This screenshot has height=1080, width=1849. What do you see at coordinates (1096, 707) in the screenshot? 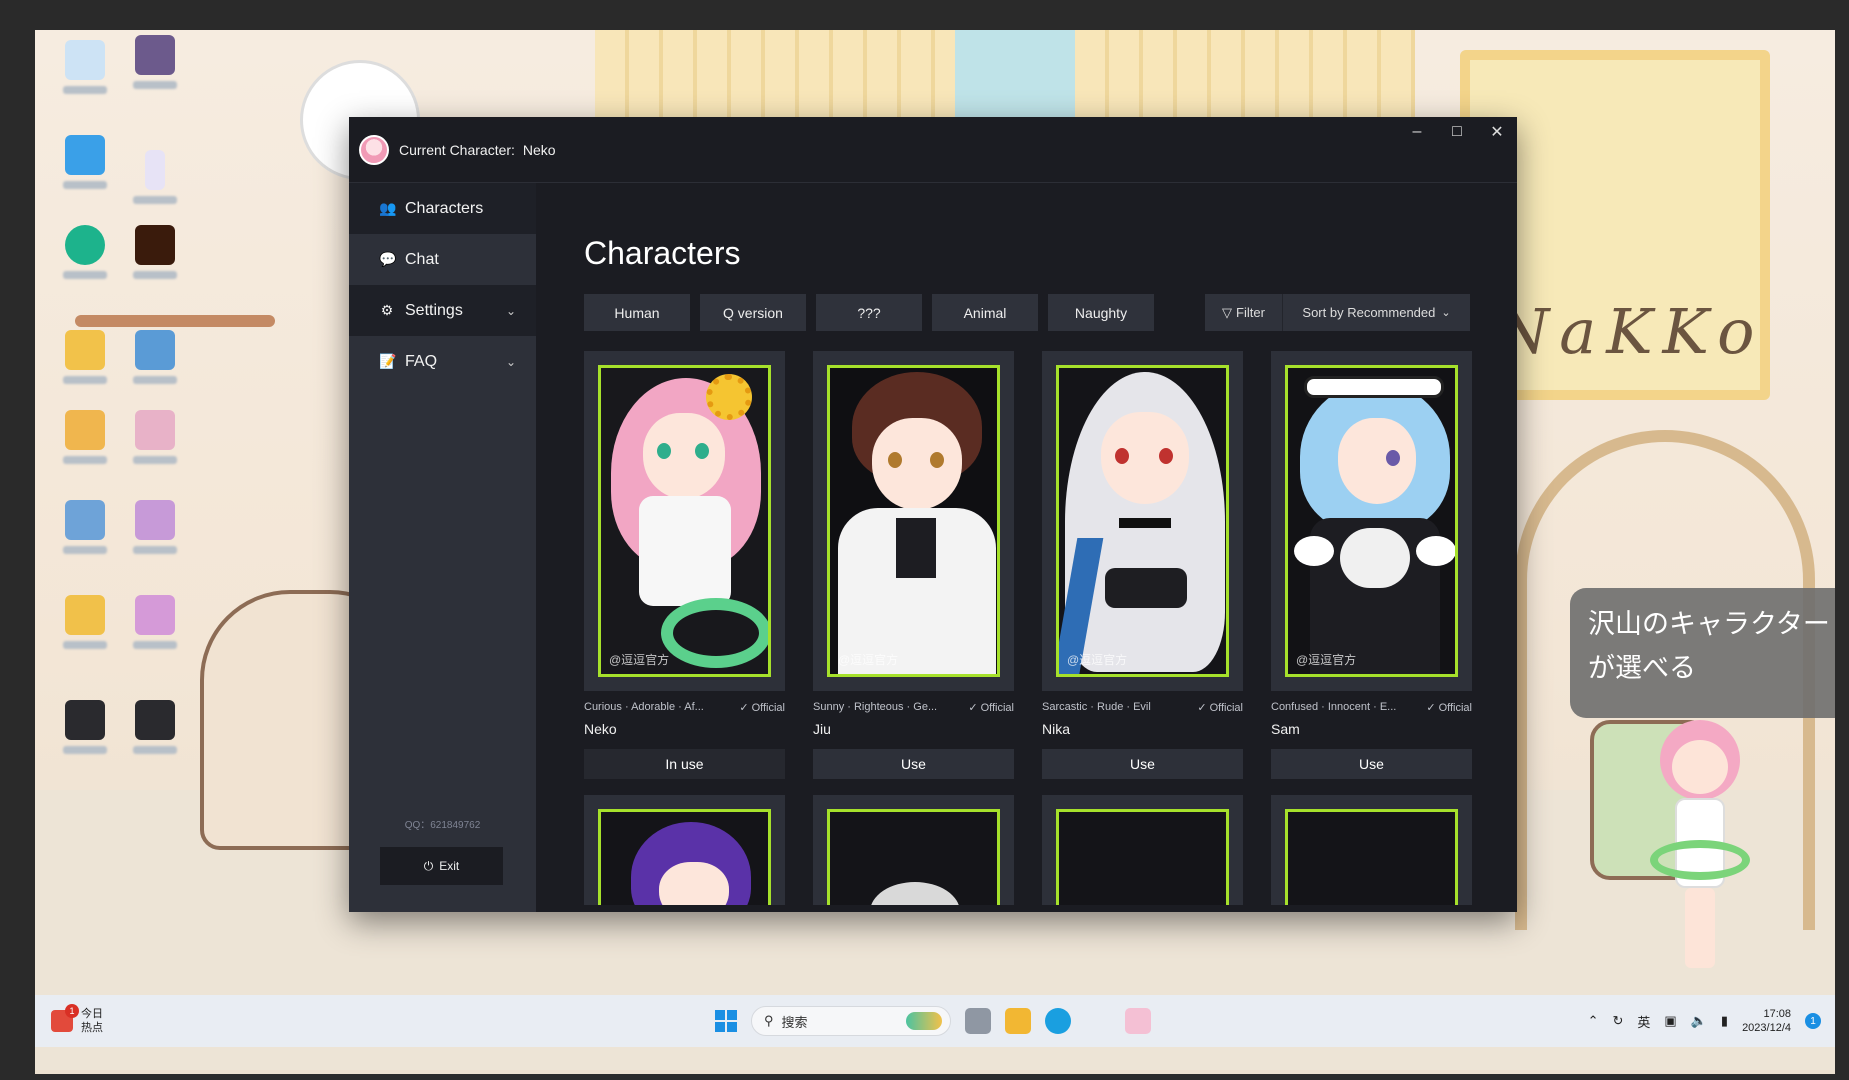
I see `character-tags: Sarcastic · Rude · Evil` at bounding box center [1096, 707].